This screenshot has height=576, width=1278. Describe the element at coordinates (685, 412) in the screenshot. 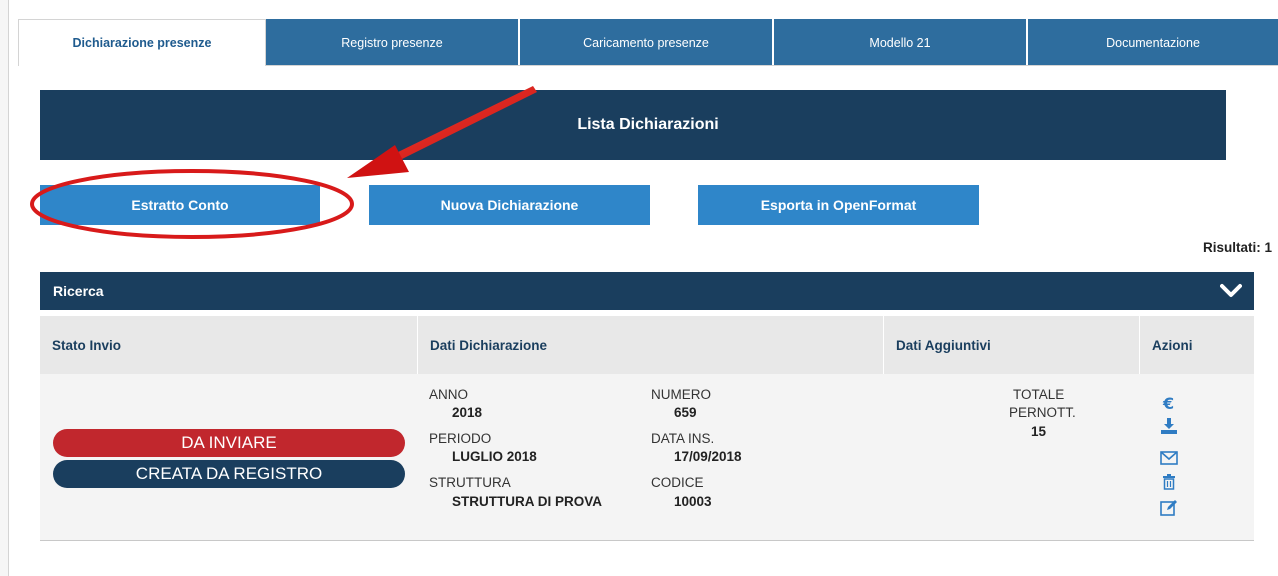

I see `numero-value: 659` at that location.